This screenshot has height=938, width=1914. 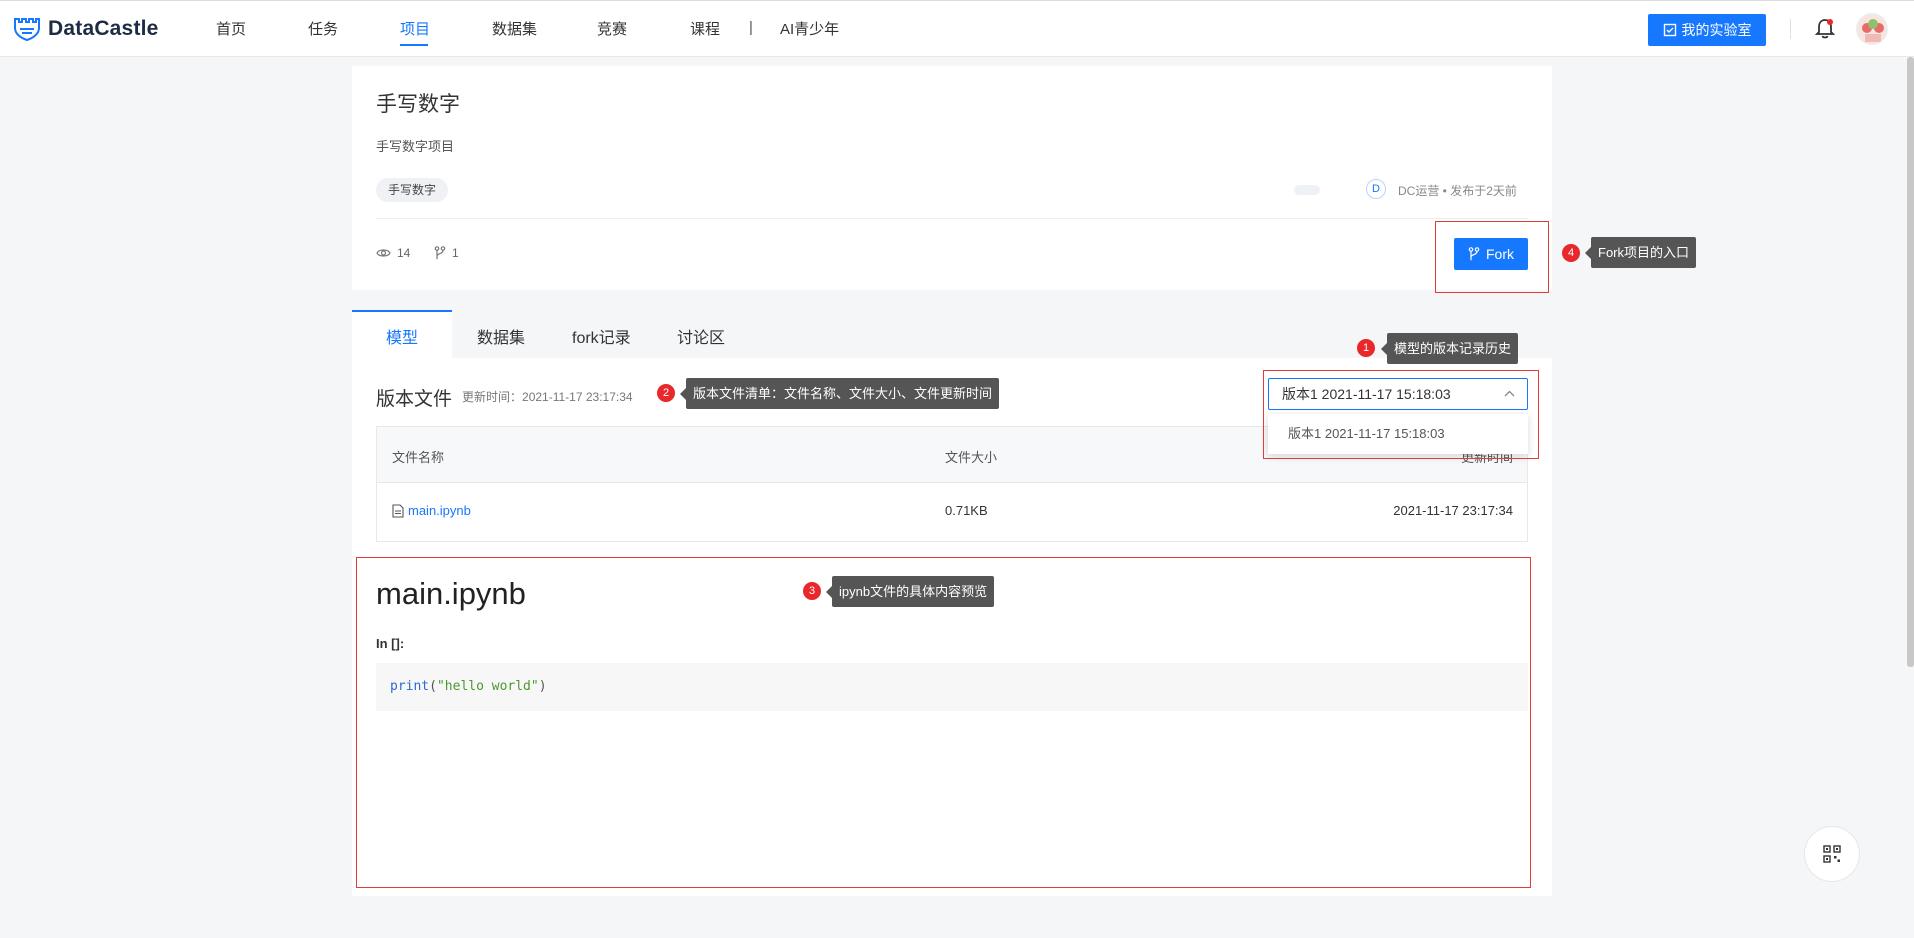 What do you see at coordinates (1790, 29) in the screenshot?
I see `header-divider` at bounding box center [1790, 29].